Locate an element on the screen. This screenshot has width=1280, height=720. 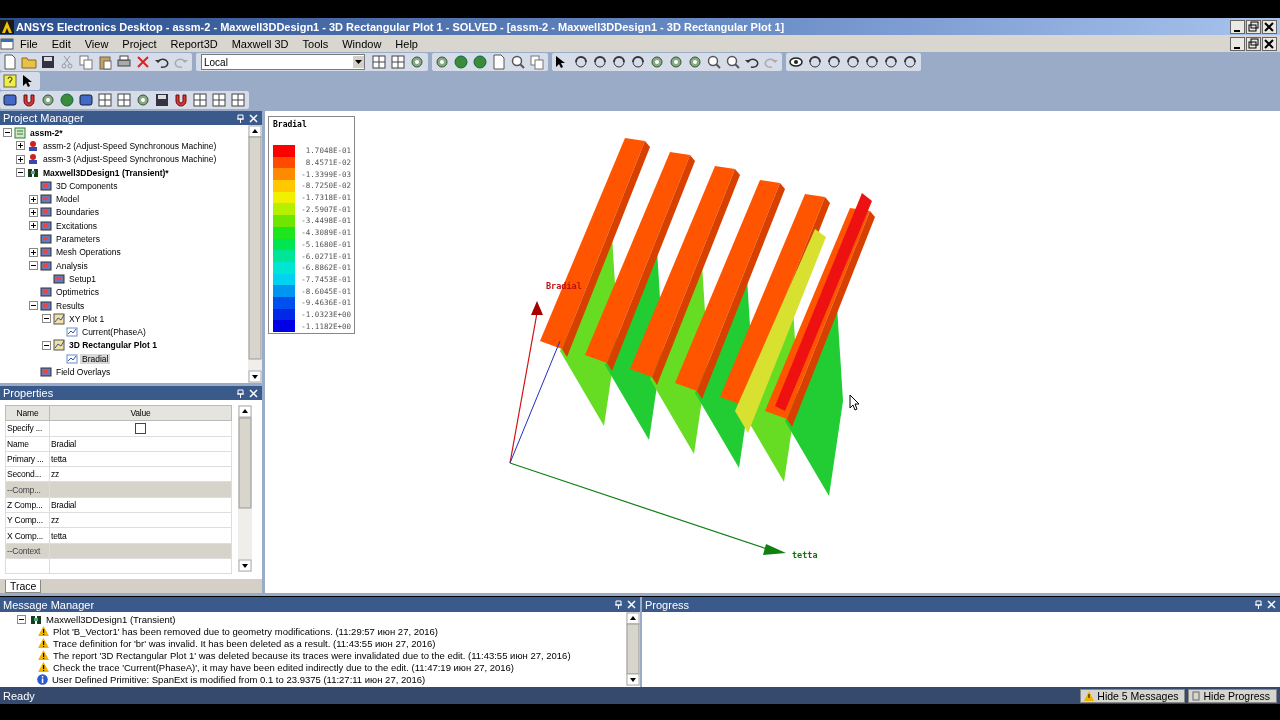
tree-item: Setup1 is located at coordinates (82, 278).